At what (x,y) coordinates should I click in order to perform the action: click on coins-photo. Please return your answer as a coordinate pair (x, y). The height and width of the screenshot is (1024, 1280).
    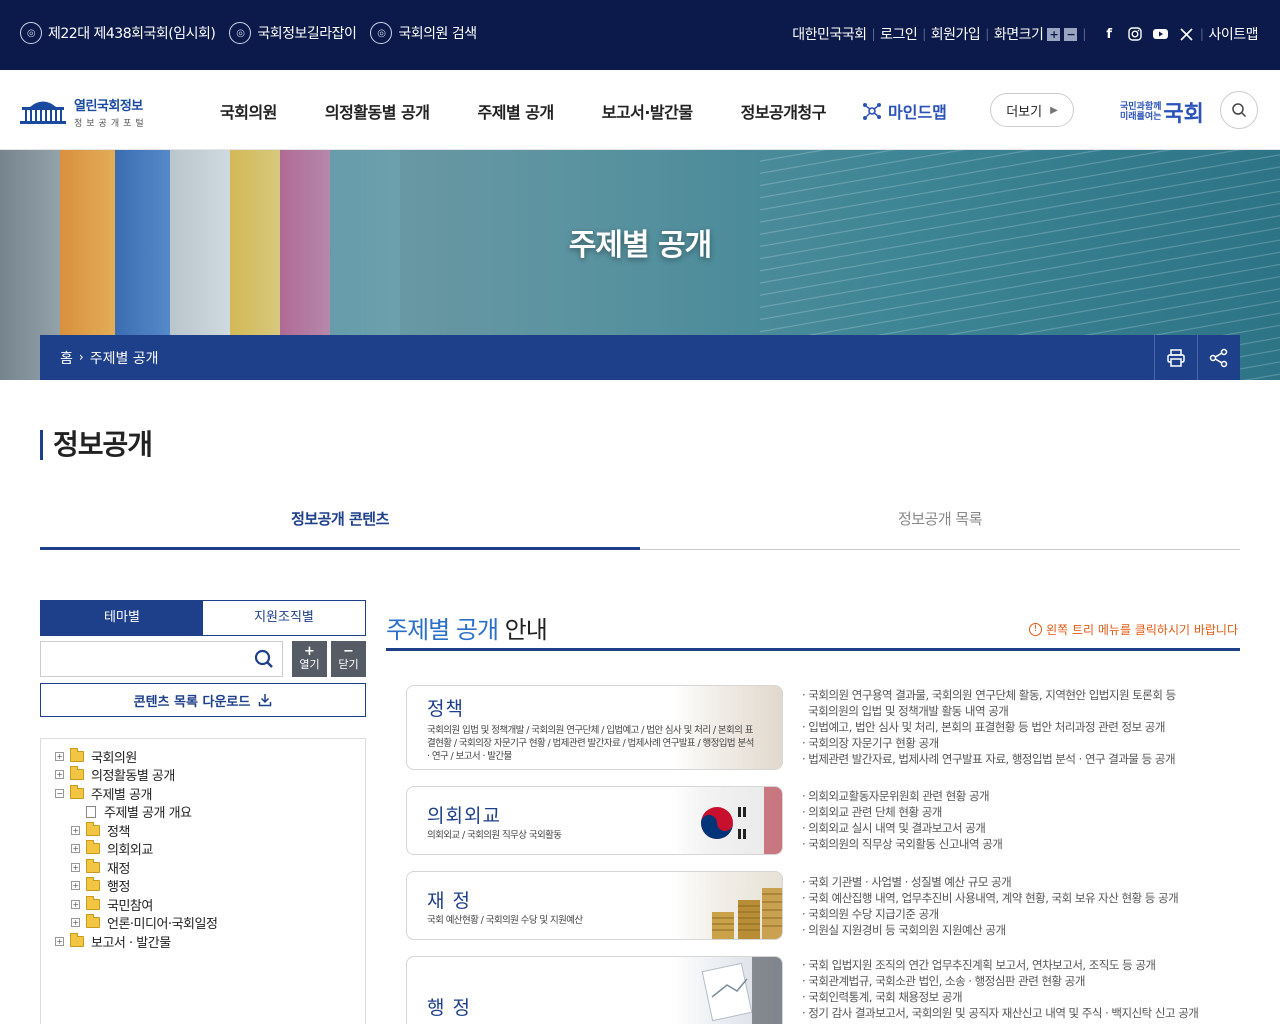
    Looking at the image, I should click on (727, 905).